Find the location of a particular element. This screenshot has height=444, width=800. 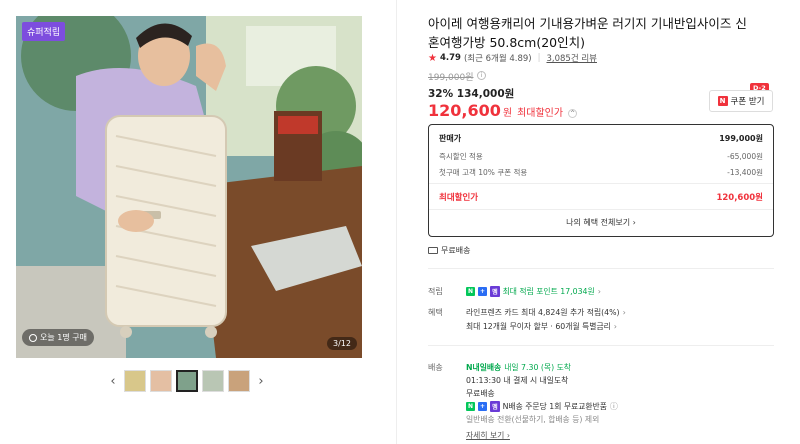

best-price-label: 최대할인가 is located at coordinates (540, 113).